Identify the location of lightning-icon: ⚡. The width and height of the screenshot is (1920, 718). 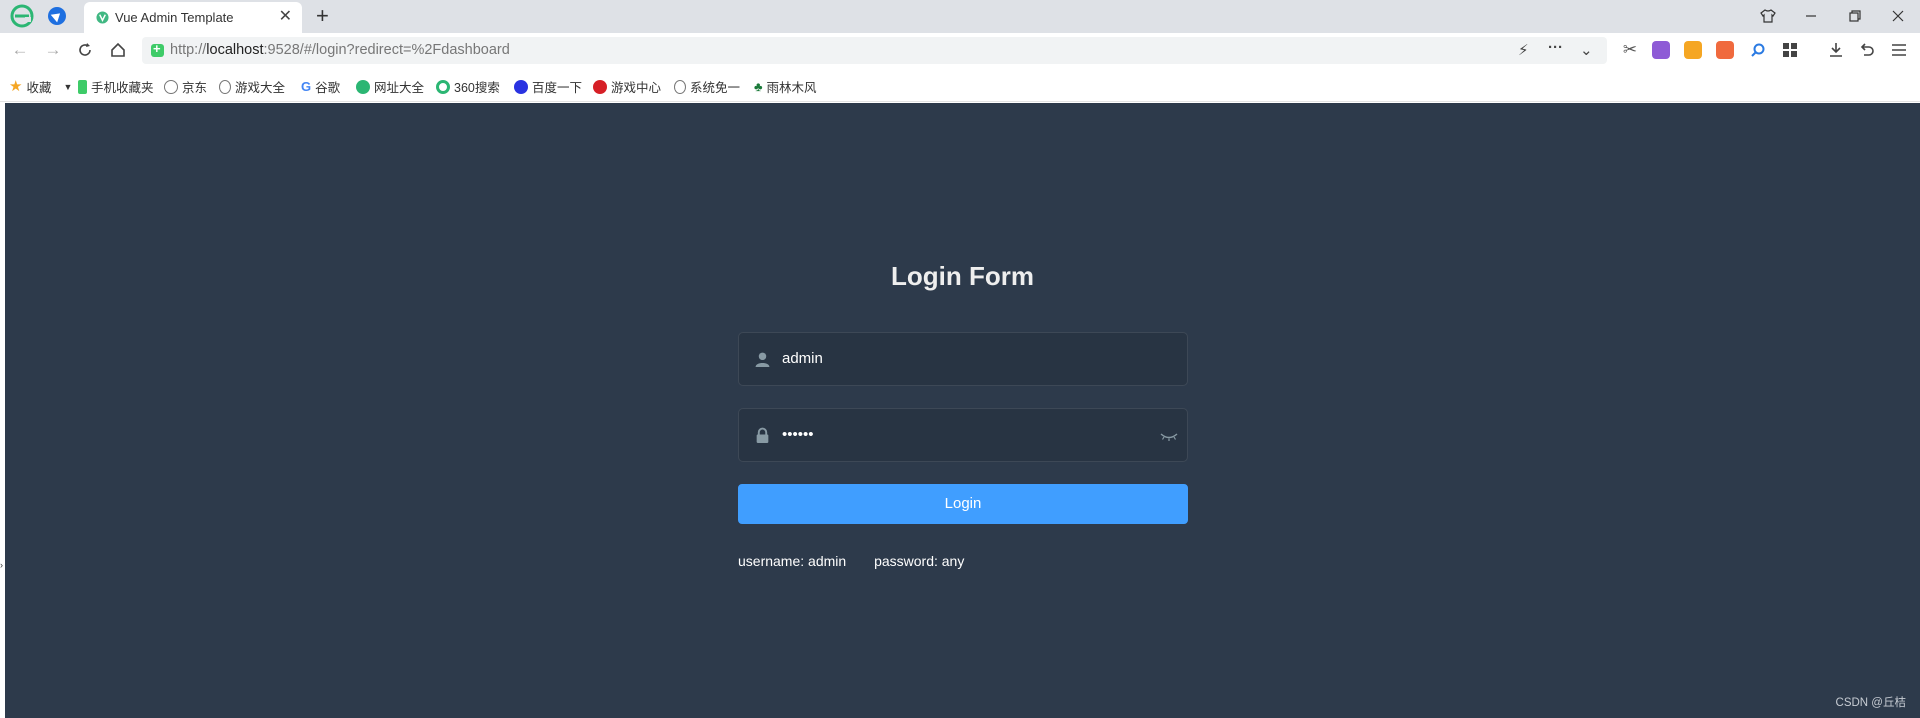
(1523, 50).